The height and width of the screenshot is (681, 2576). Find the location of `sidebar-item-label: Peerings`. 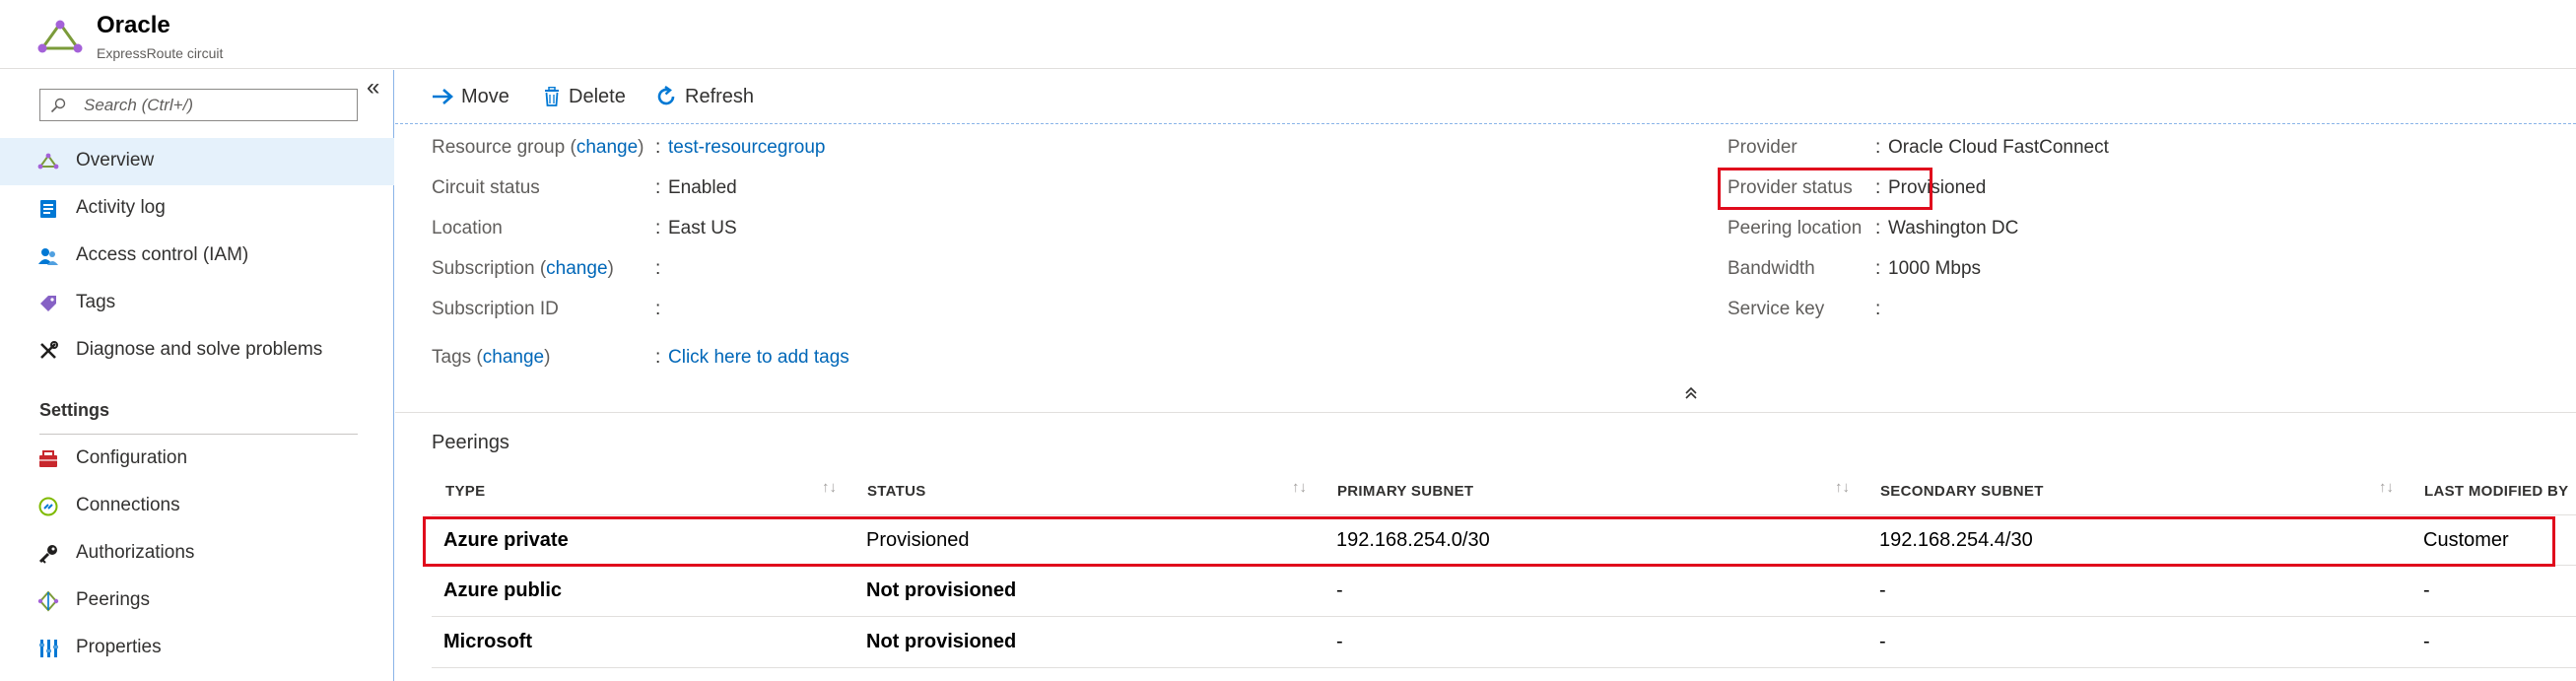

sidebar-item-label: Peerings is located at coordinates (113, 599).